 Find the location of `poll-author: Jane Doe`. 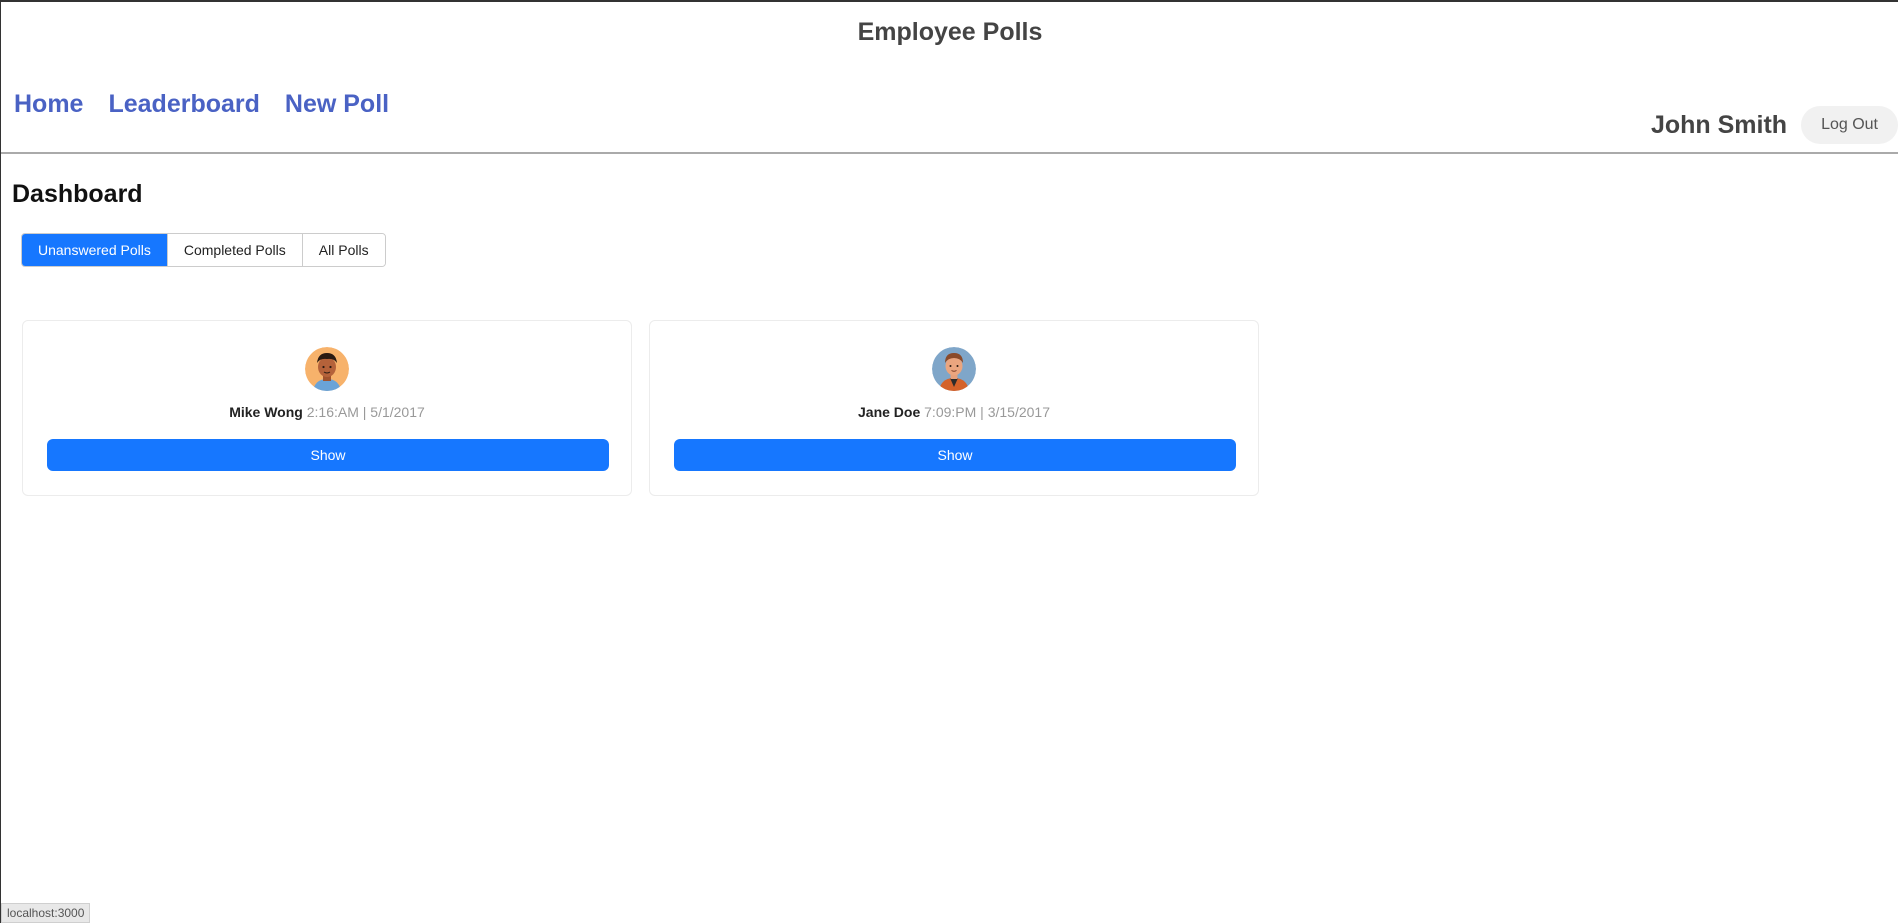

poll-author: Jane Doe is located at coordinates (889, 412).